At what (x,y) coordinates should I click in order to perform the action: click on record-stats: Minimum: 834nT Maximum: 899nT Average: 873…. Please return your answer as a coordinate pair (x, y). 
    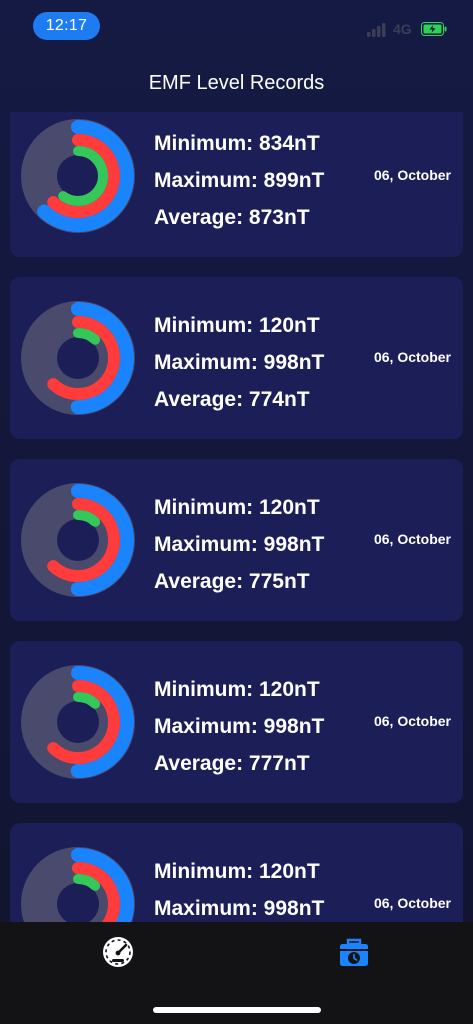
    Looking at the image, I should click on (239, 180).